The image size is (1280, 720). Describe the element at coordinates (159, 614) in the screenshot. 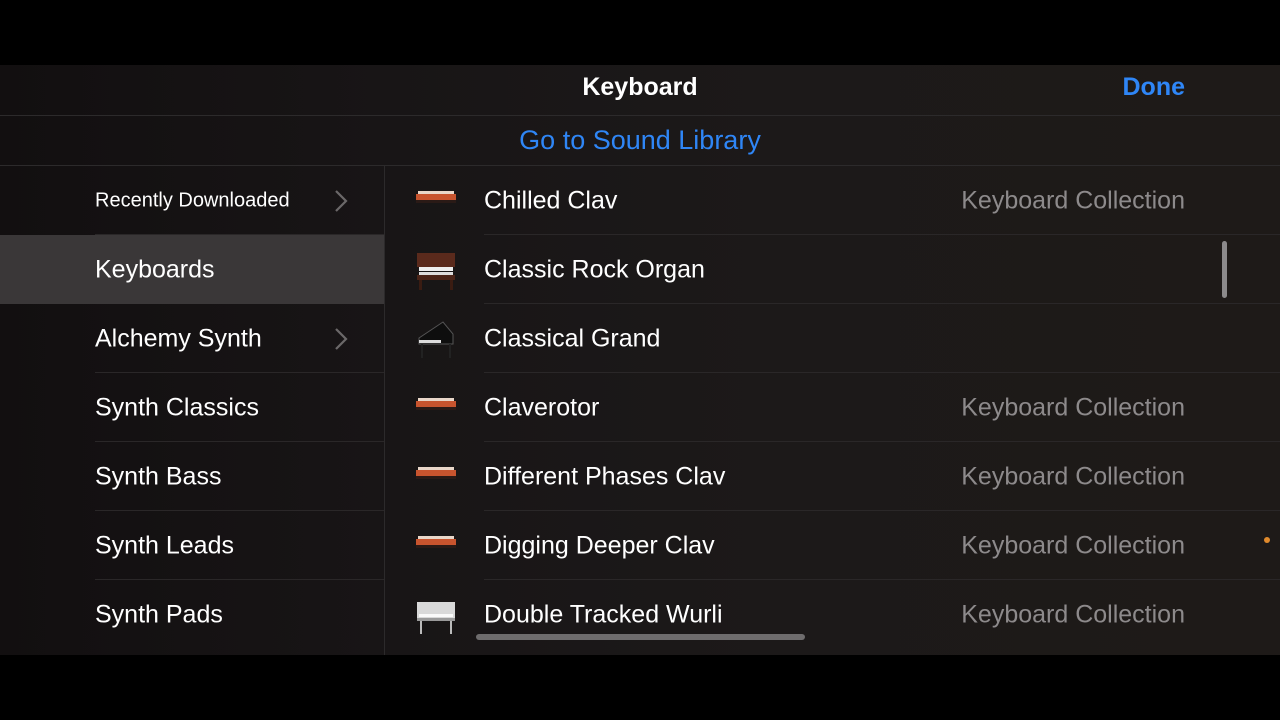

I see `sidebar-item-label: Synth Pads` at that location.